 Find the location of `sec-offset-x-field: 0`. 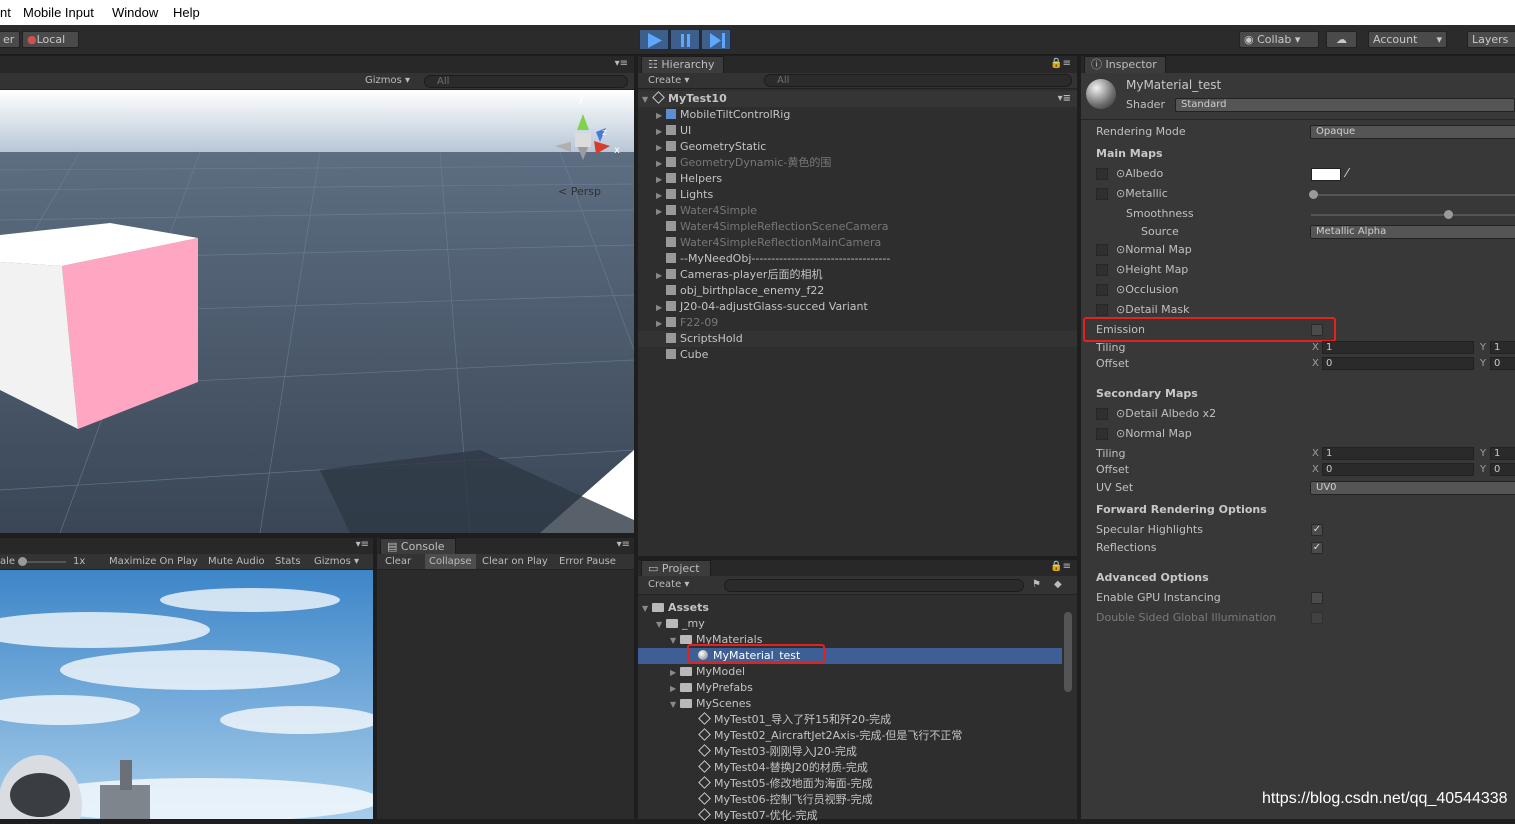

sec-offset-x-field: 0 is located at coordinates (1398, 469).